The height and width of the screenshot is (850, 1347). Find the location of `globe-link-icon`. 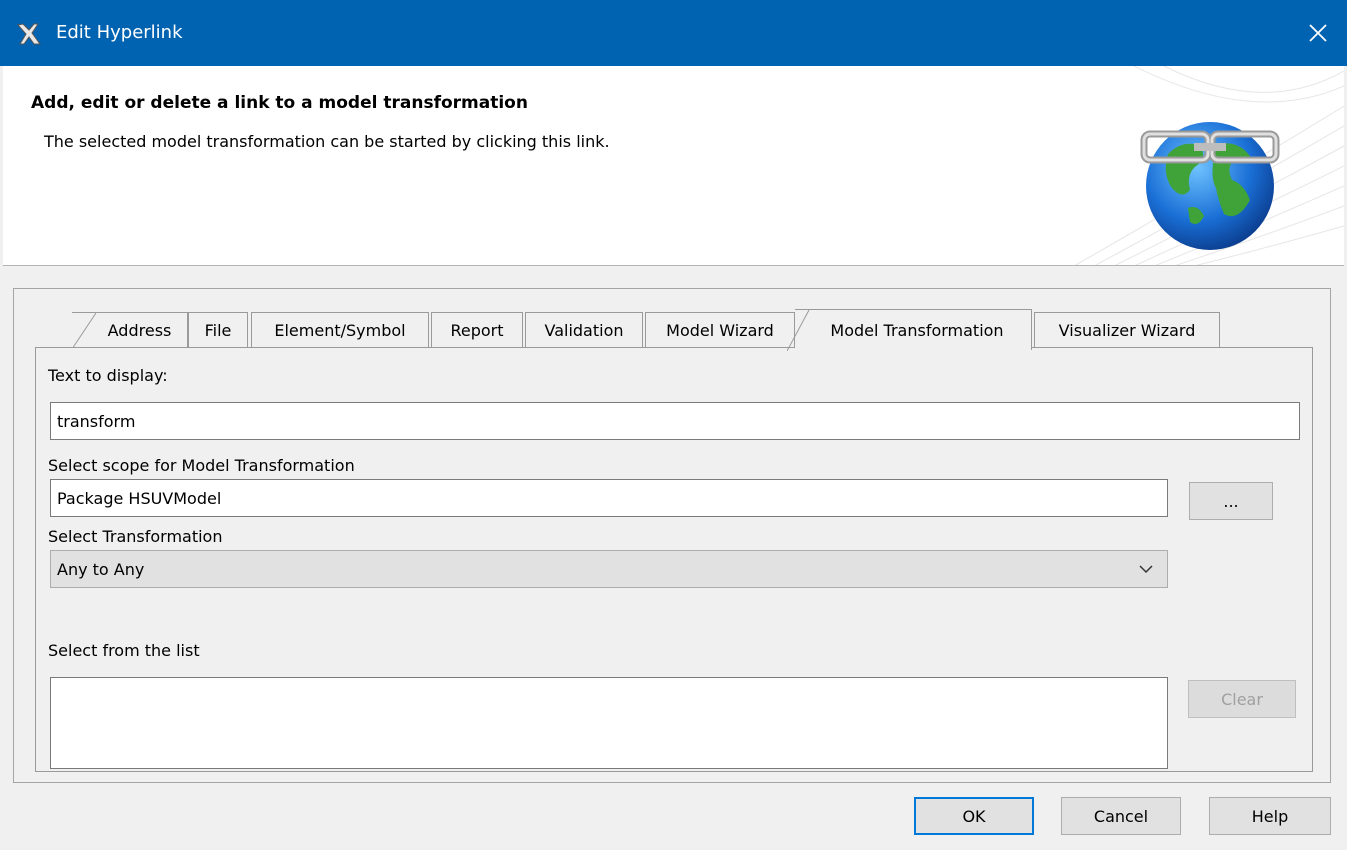

globe-link-icon is located at coordinates (1210, 186).